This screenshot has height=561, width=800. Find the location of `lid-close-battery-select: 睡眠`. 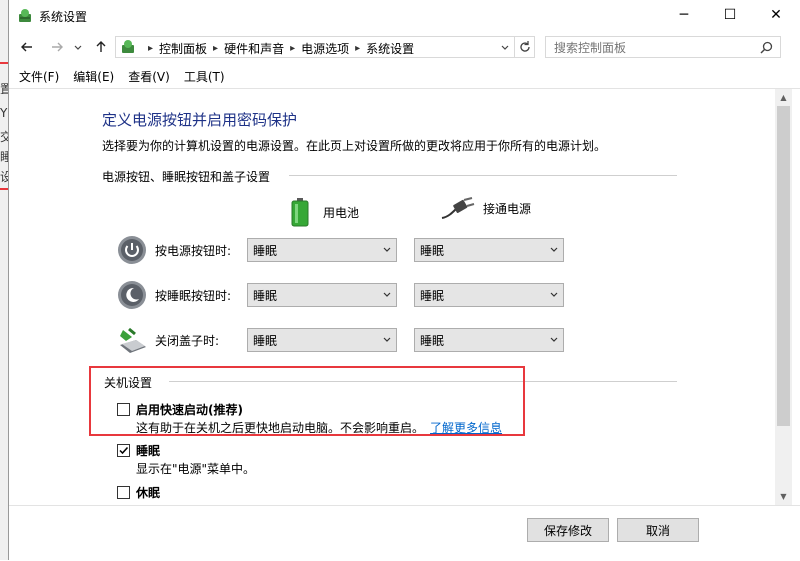

lid-close-battery-select: 睡眠 is located at coordinates (322, 340).